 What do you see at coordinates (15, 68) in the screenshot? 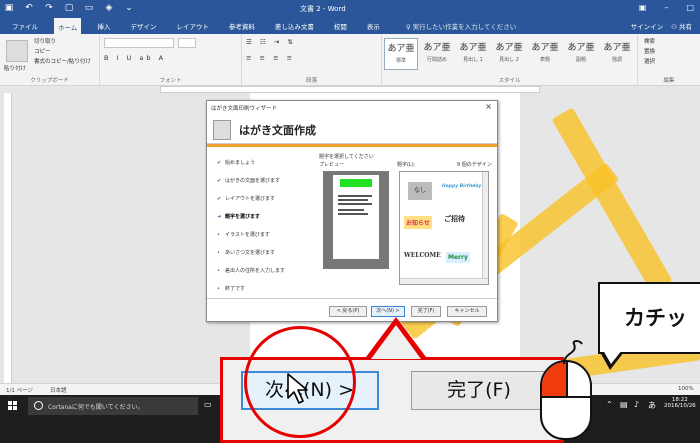
I see `paste-label: 貼り付け` at bounding box center [15, 68].